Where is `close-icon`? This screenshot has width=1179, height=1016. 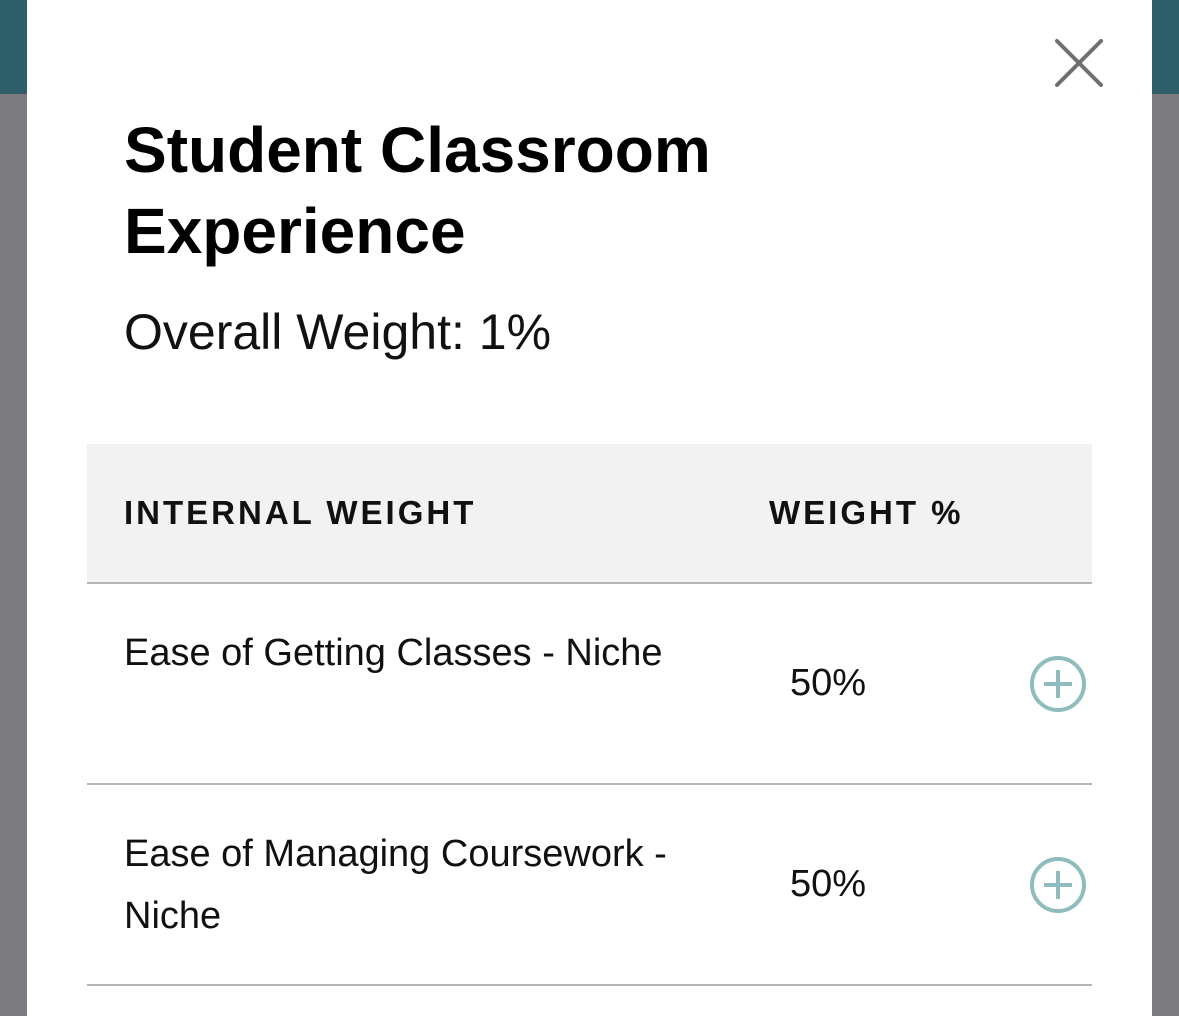
close-icon is located at coordinates (1079, 63).